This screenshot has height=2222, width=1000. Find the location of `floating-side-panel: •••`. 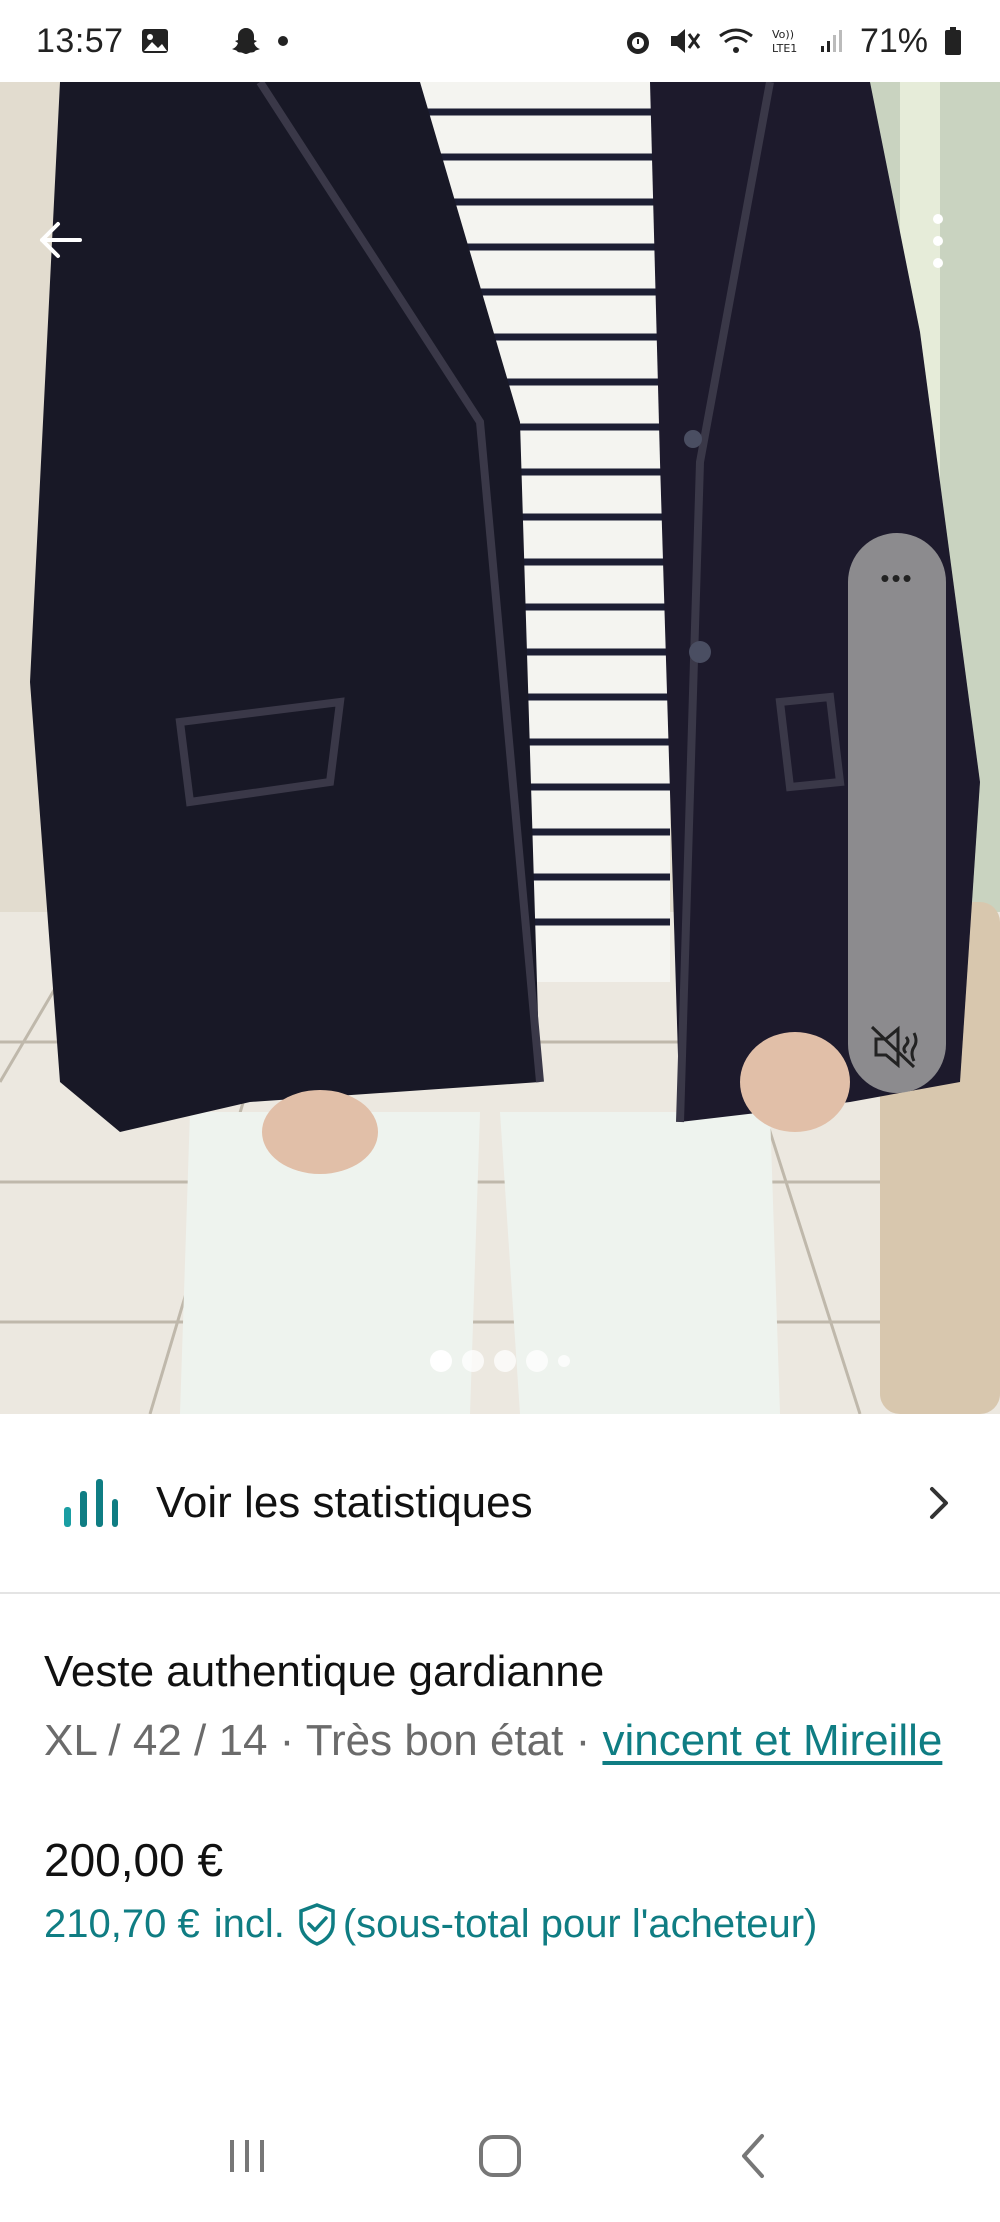

floating-side-panel: ••• is located at coordinates (897, 813).